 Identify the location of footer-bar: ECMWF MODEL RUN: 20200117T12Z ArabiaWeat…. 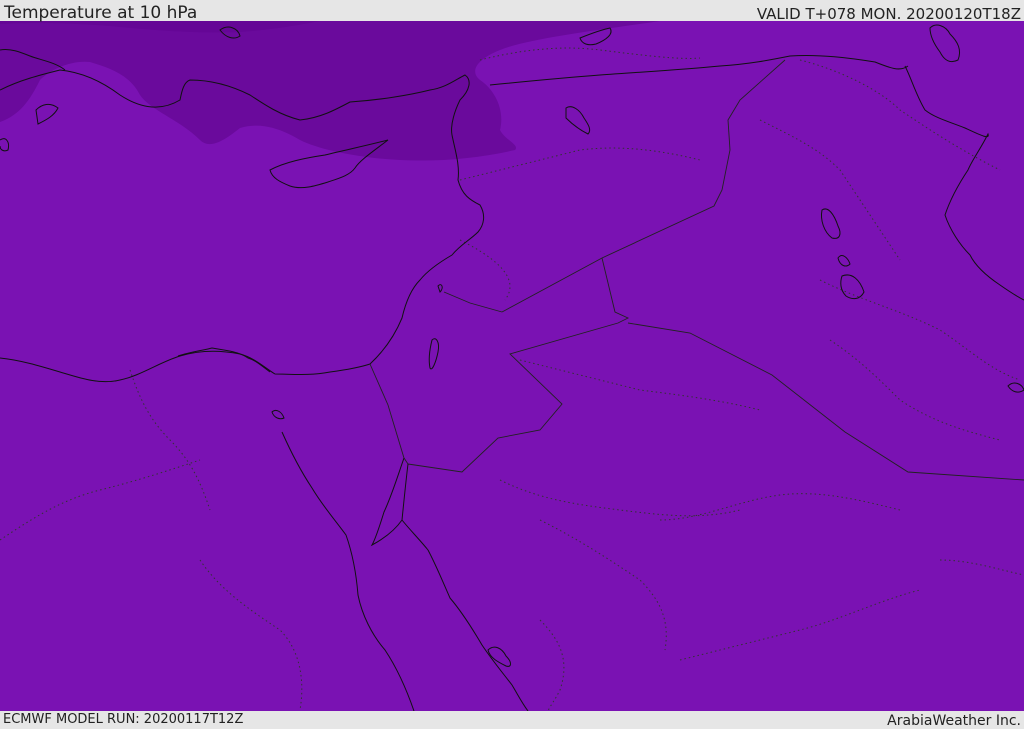
(512, 720).